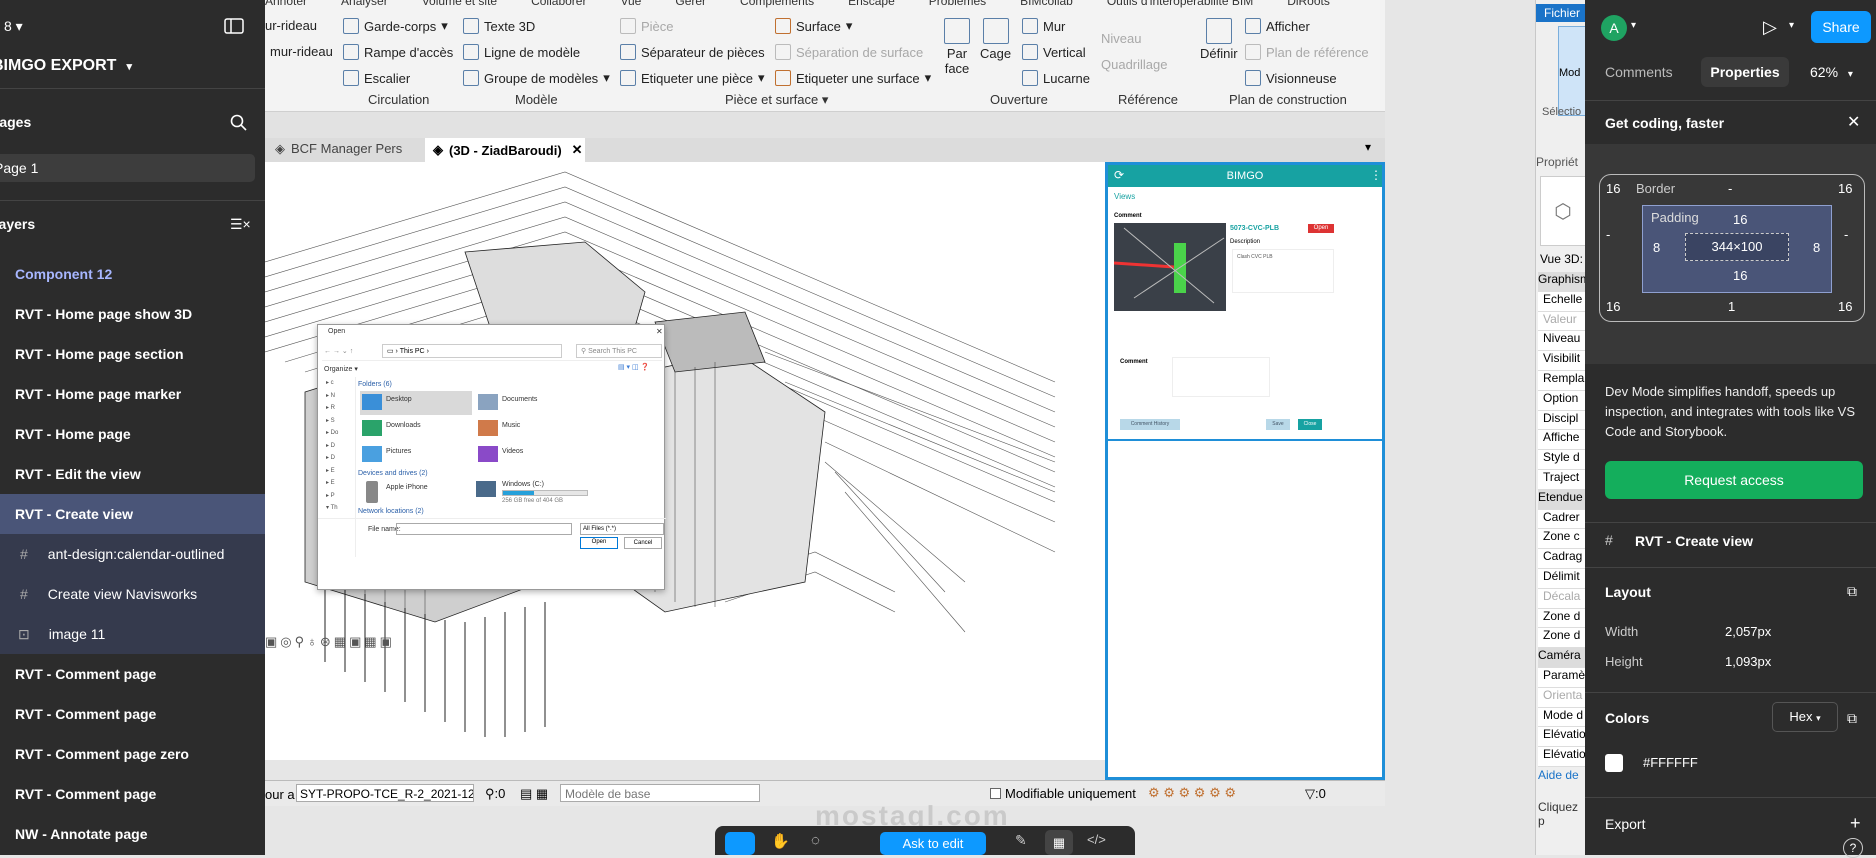 The image size is (1876, 858). I want to click on dev-mode-icon: </>, so click(1096, 839).